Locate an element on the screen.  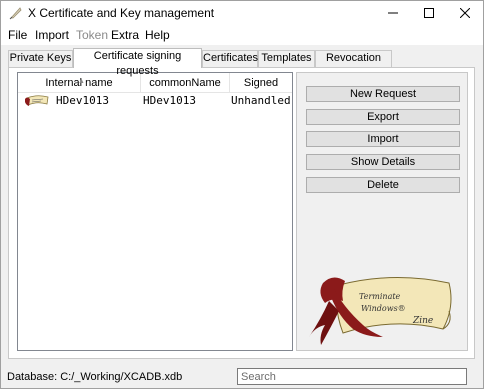
minimize-button is located at coordinates (393, 13).